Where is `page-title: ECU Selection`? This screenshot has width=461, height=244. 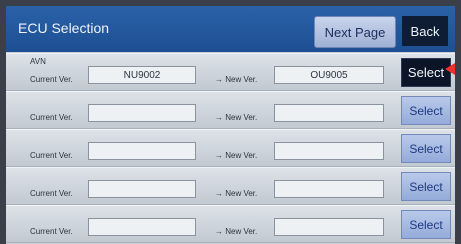 page-title: ECU Selection is located at coordinates (64, 28).